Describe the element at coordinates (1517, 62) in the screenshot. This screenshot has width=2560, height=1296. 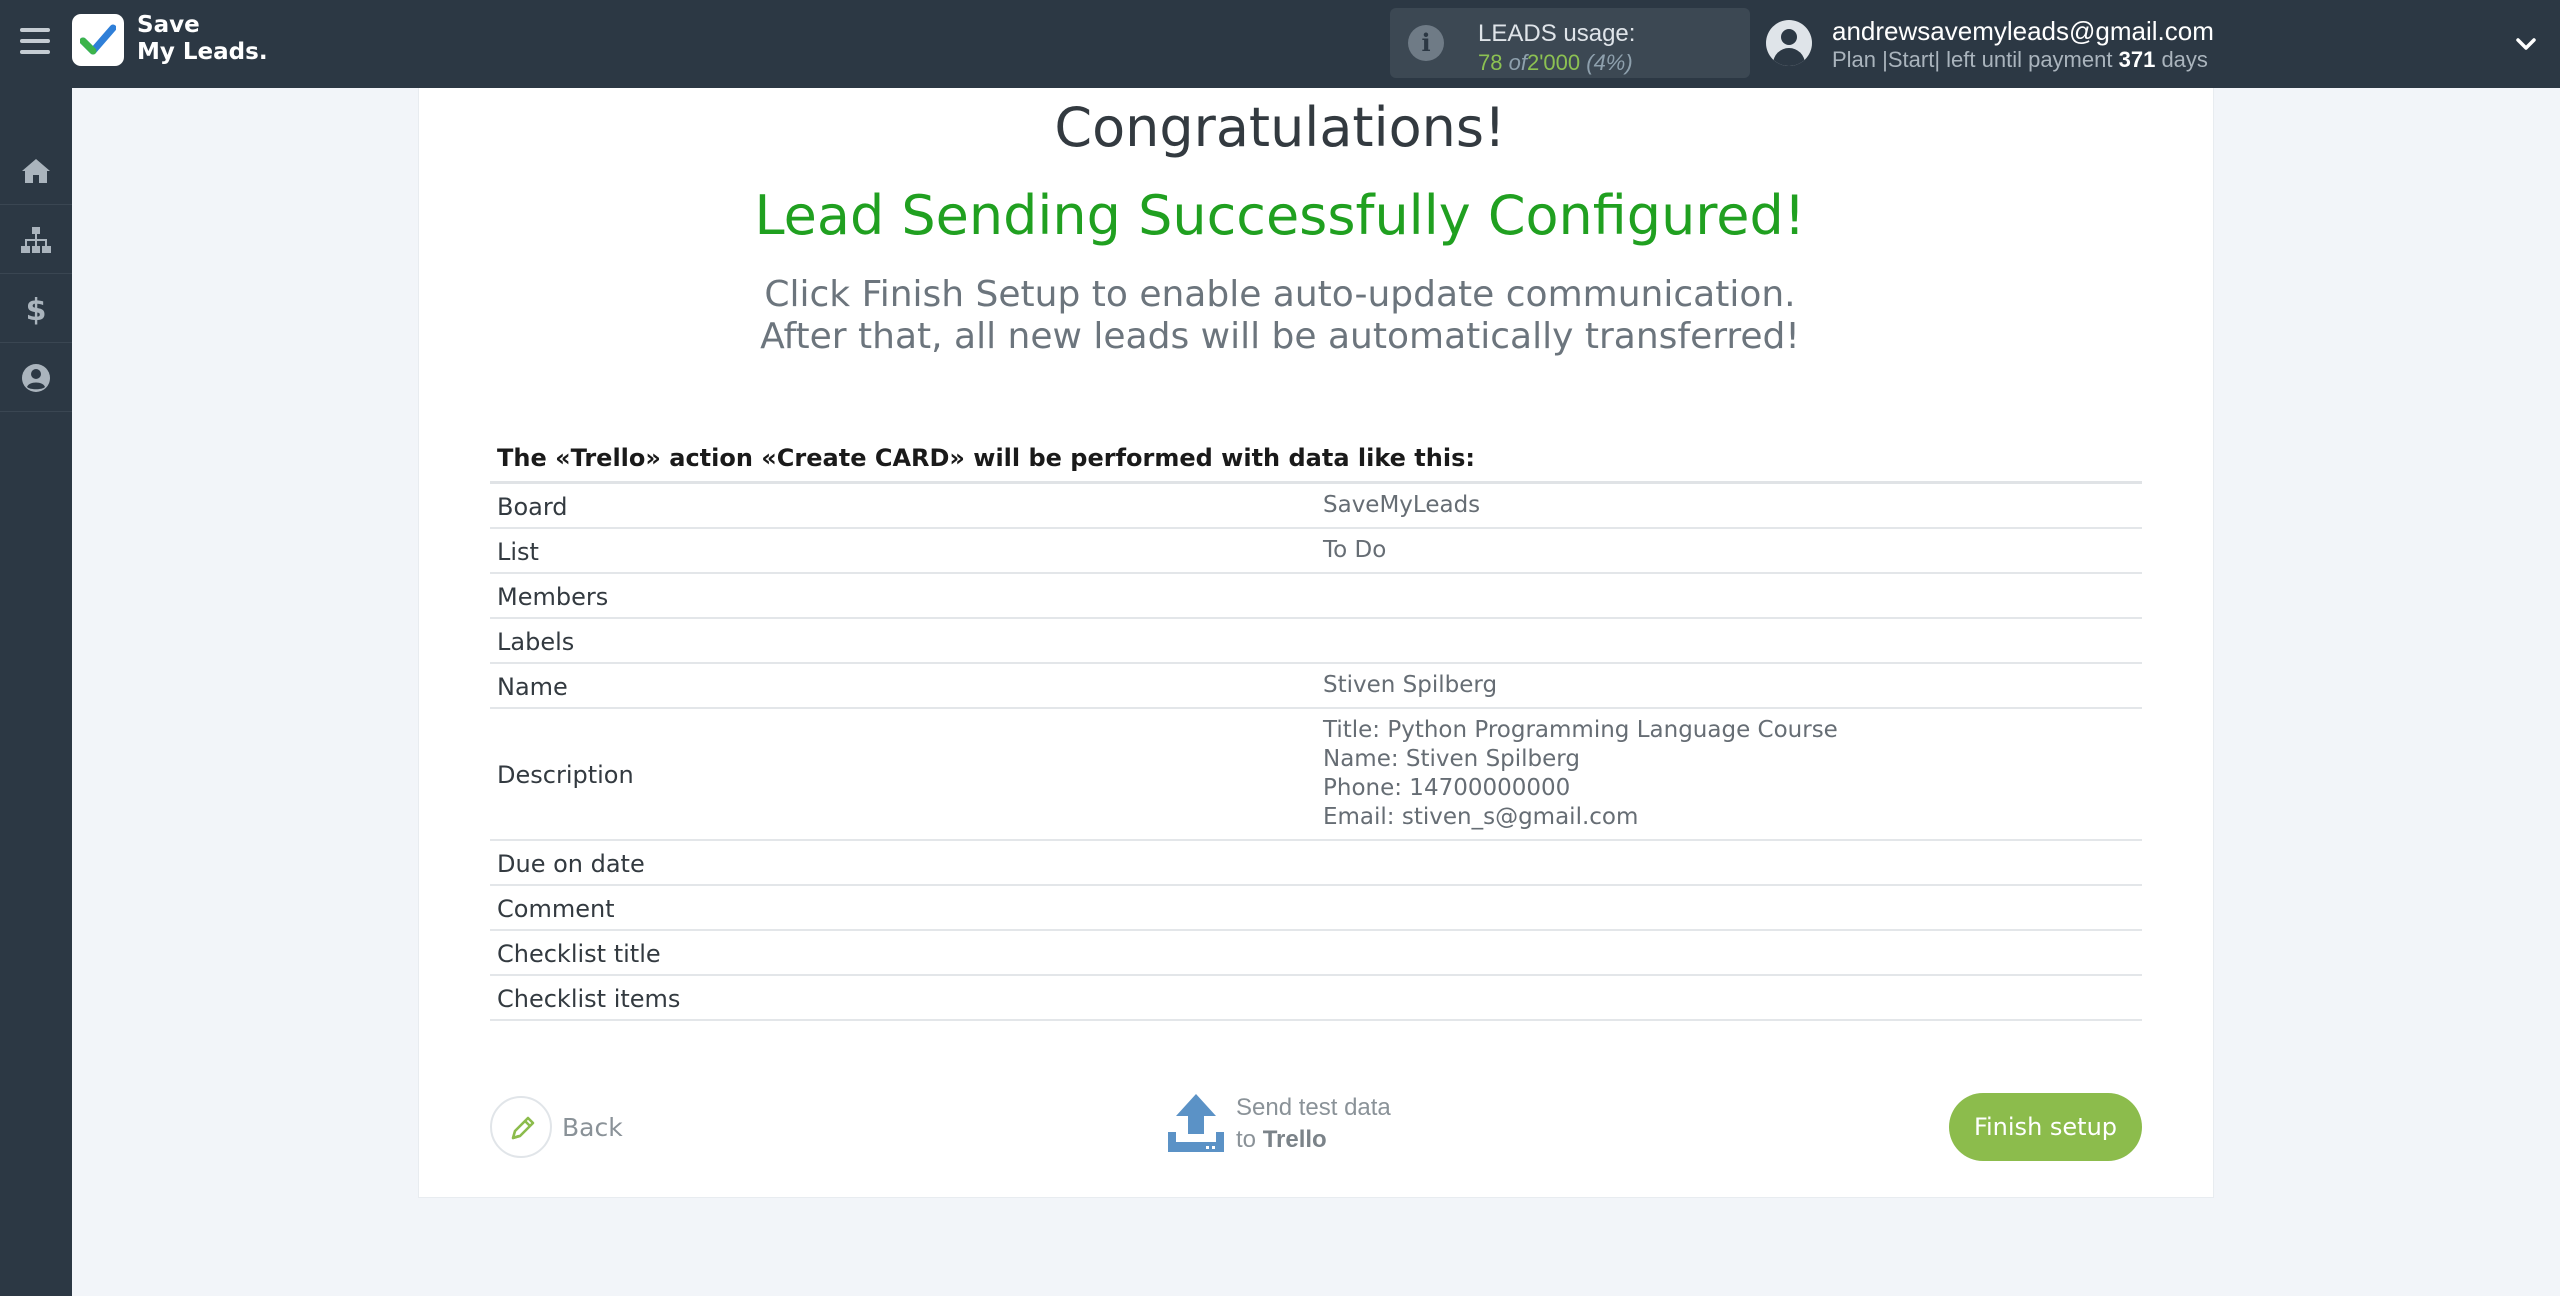
I see `usage-of: of` at that location.